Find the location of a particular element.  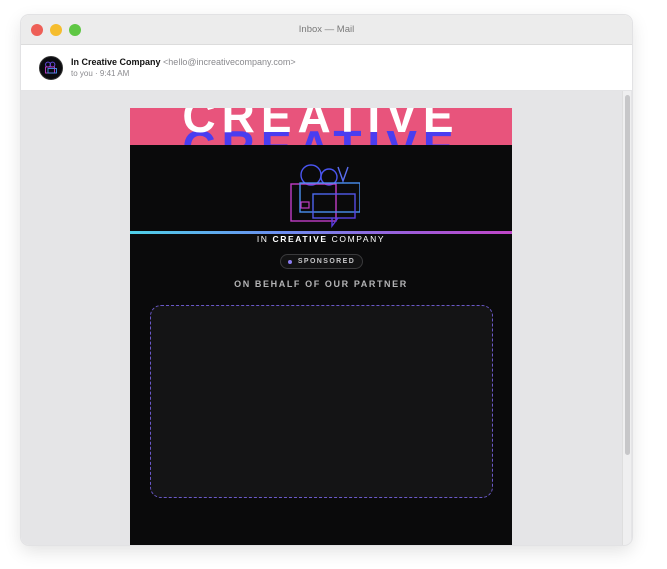

scrollbar-thumb is located at coordinates (627, 275).